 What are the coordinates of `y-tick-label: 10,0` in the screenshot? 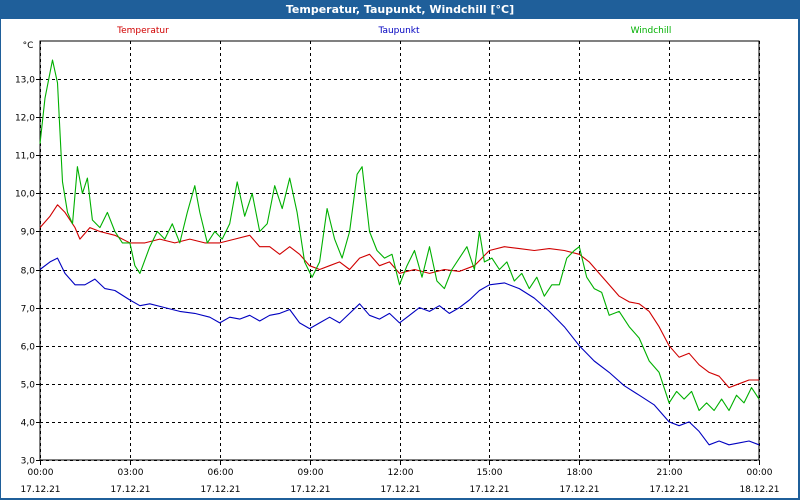 It's located at (25, 195).